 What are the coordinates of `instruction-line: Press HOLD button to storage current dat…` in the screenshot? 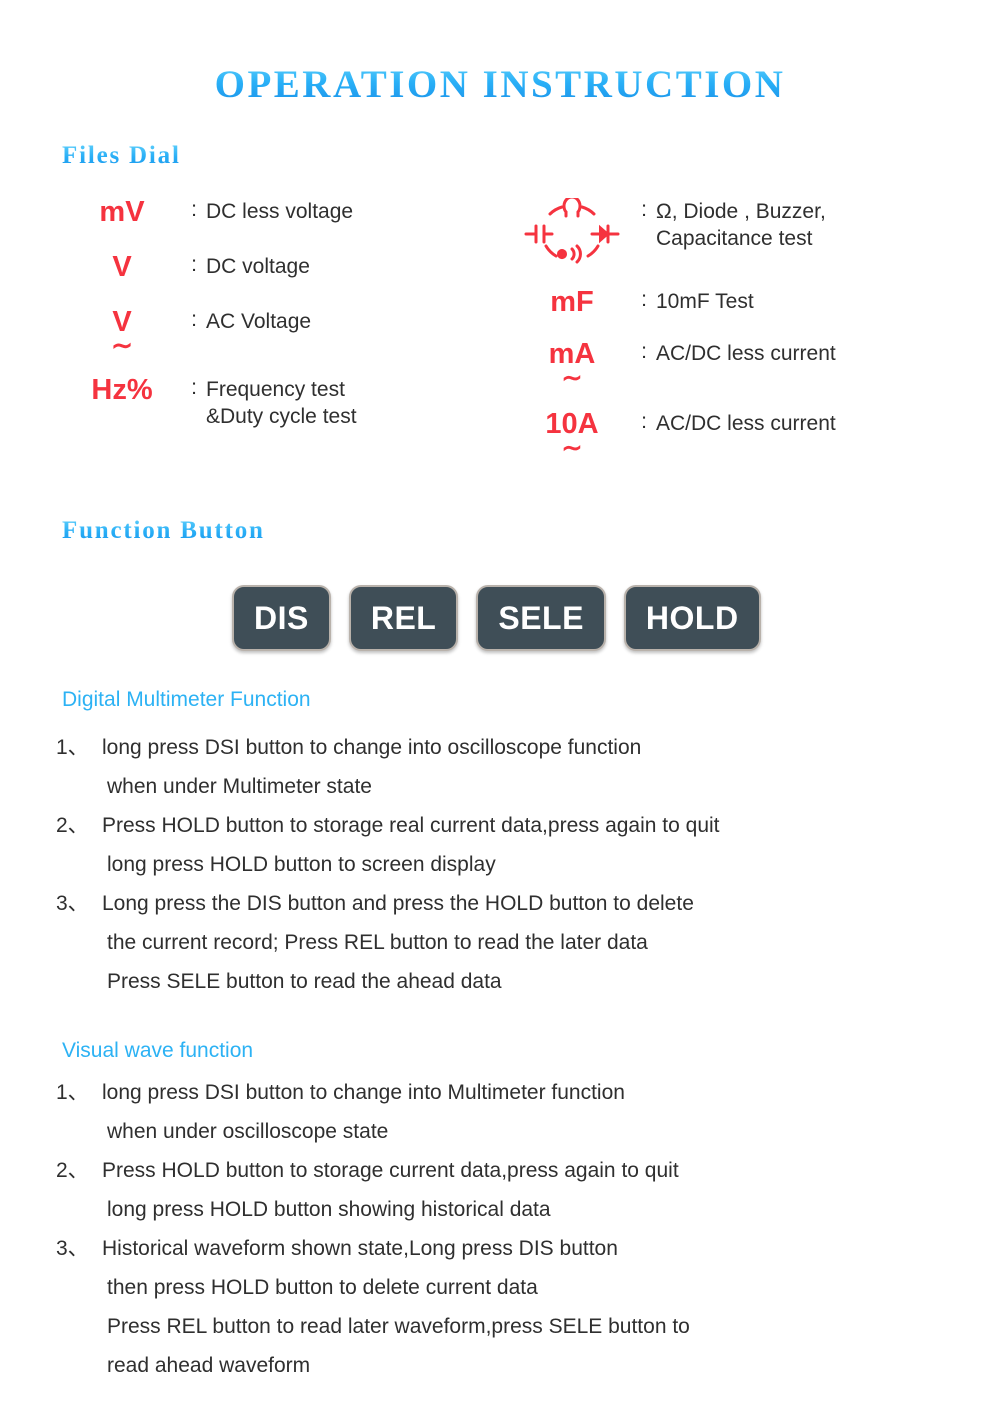 It's located at (390, 1170).